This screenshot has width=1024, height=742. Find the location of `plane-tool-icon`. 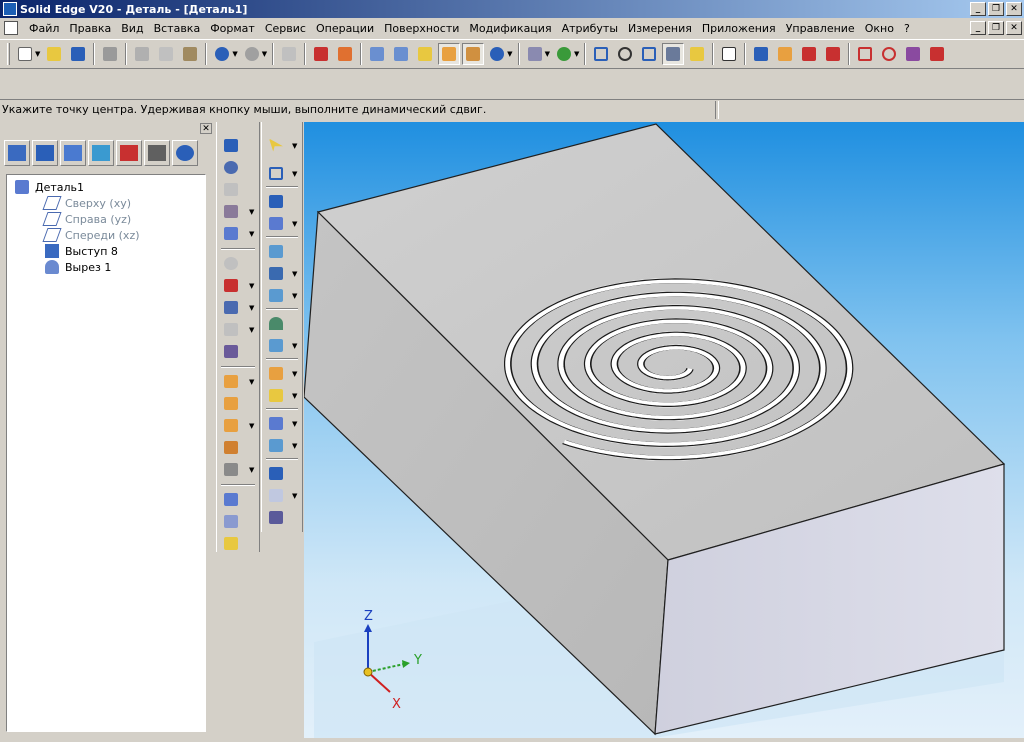

plane-tool-icon is located at coordinates (276, 201).